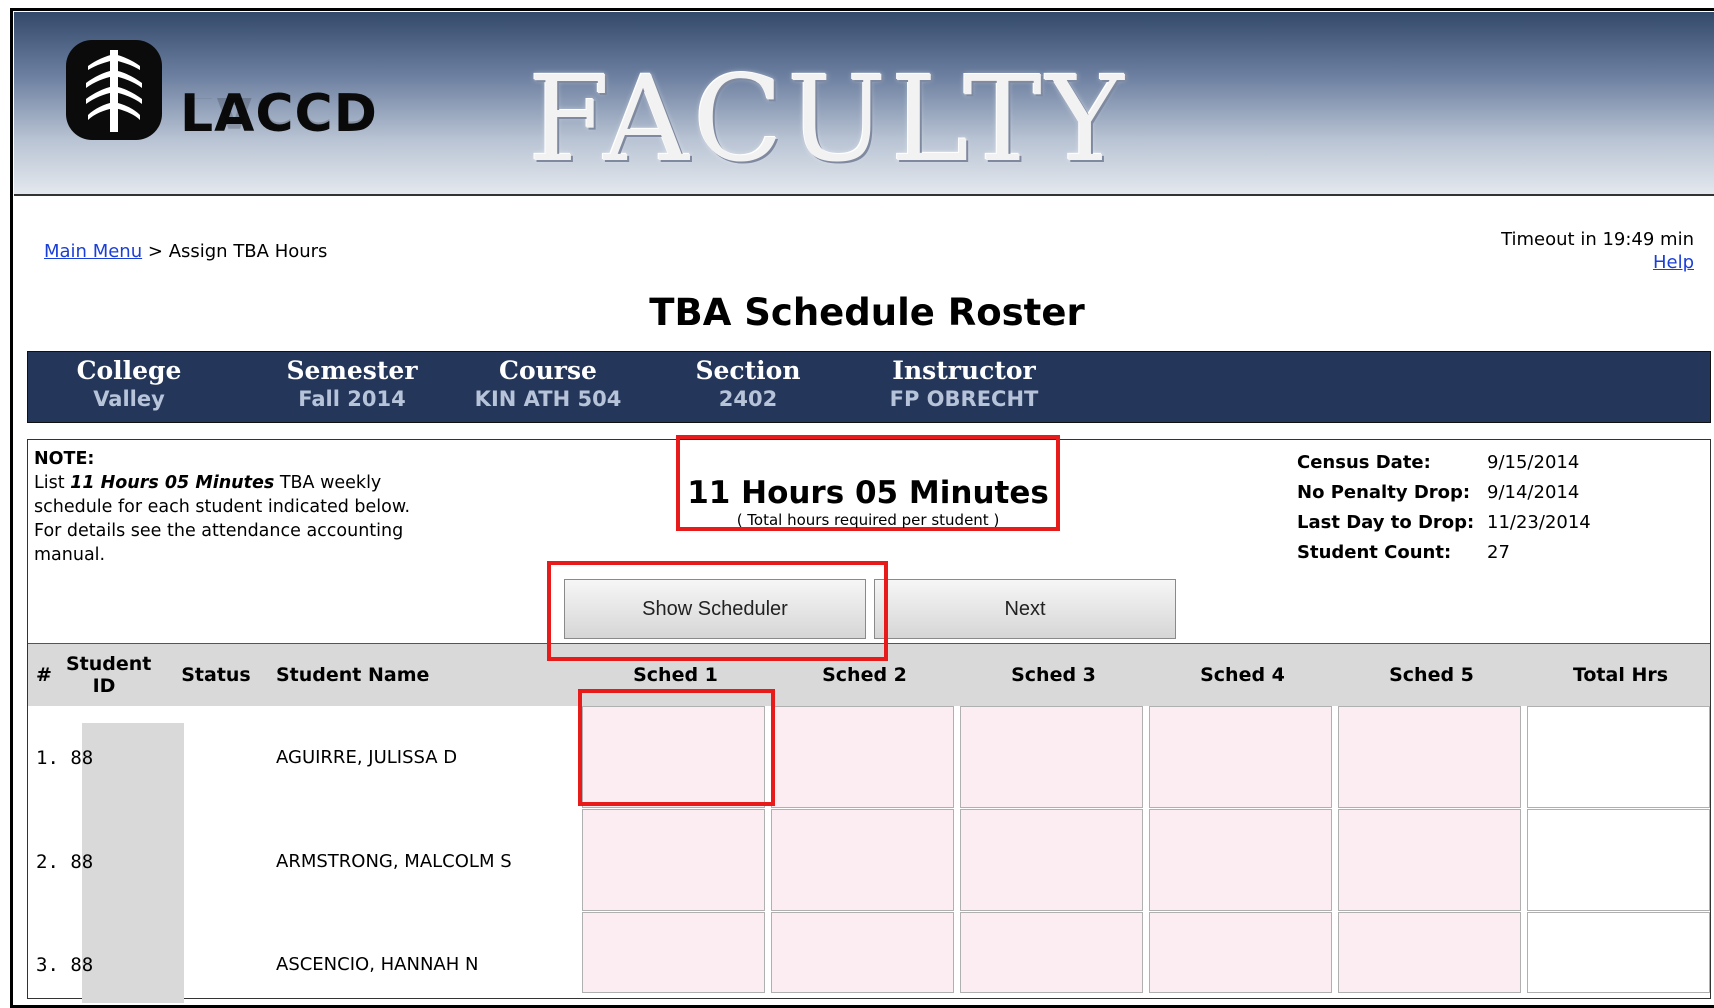 This screenshot has width=1714, height=1008. I want to click on col-sched-1: Sched 1, so click(675, 675).